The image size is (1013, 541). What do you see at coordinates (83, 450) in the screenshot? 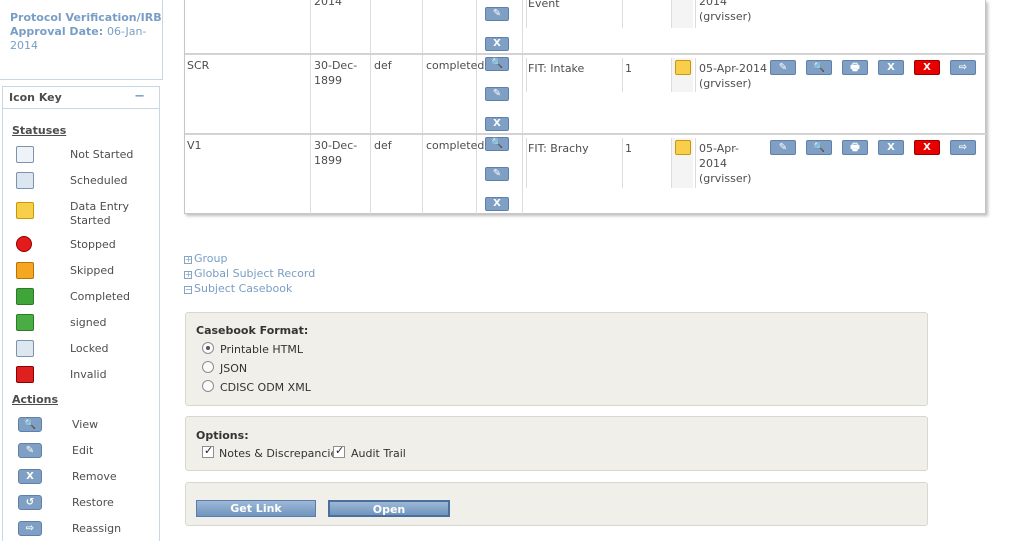
I see `action-label: Edit` at bounding box center [83, 450].